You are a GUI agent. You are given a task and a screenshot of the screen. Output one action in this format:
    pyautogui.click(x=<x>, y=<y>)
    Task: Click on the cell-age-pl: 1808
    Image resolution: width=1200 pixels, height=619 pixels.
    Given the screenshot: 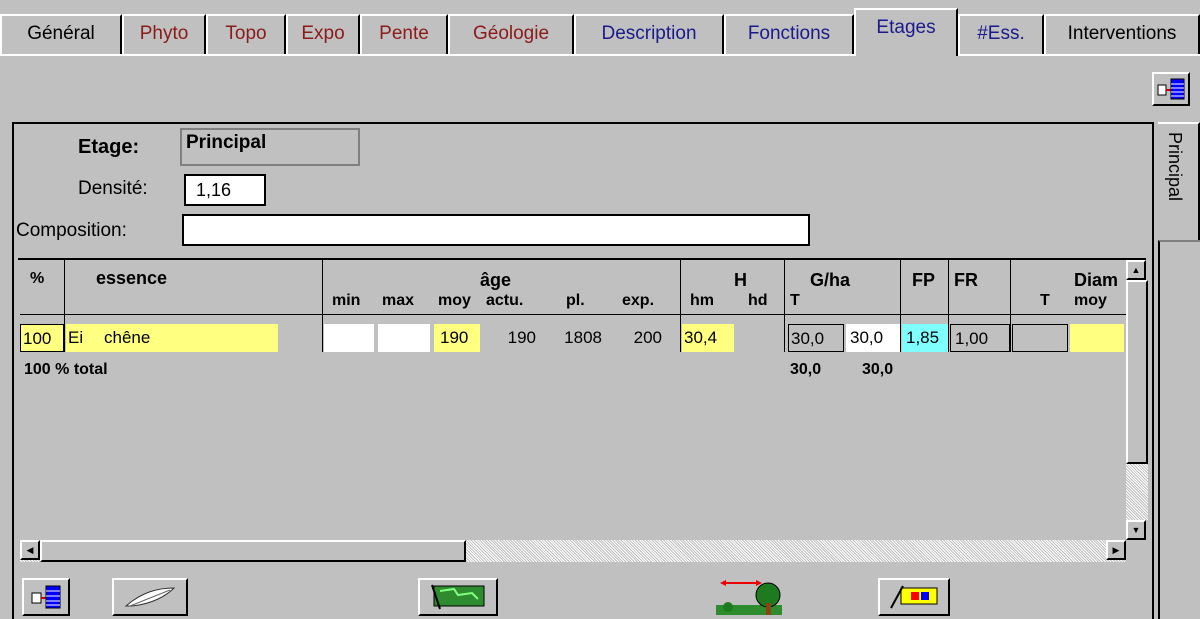 What is the action you would take?
    pyautogui.click(x=583, y=337)
    